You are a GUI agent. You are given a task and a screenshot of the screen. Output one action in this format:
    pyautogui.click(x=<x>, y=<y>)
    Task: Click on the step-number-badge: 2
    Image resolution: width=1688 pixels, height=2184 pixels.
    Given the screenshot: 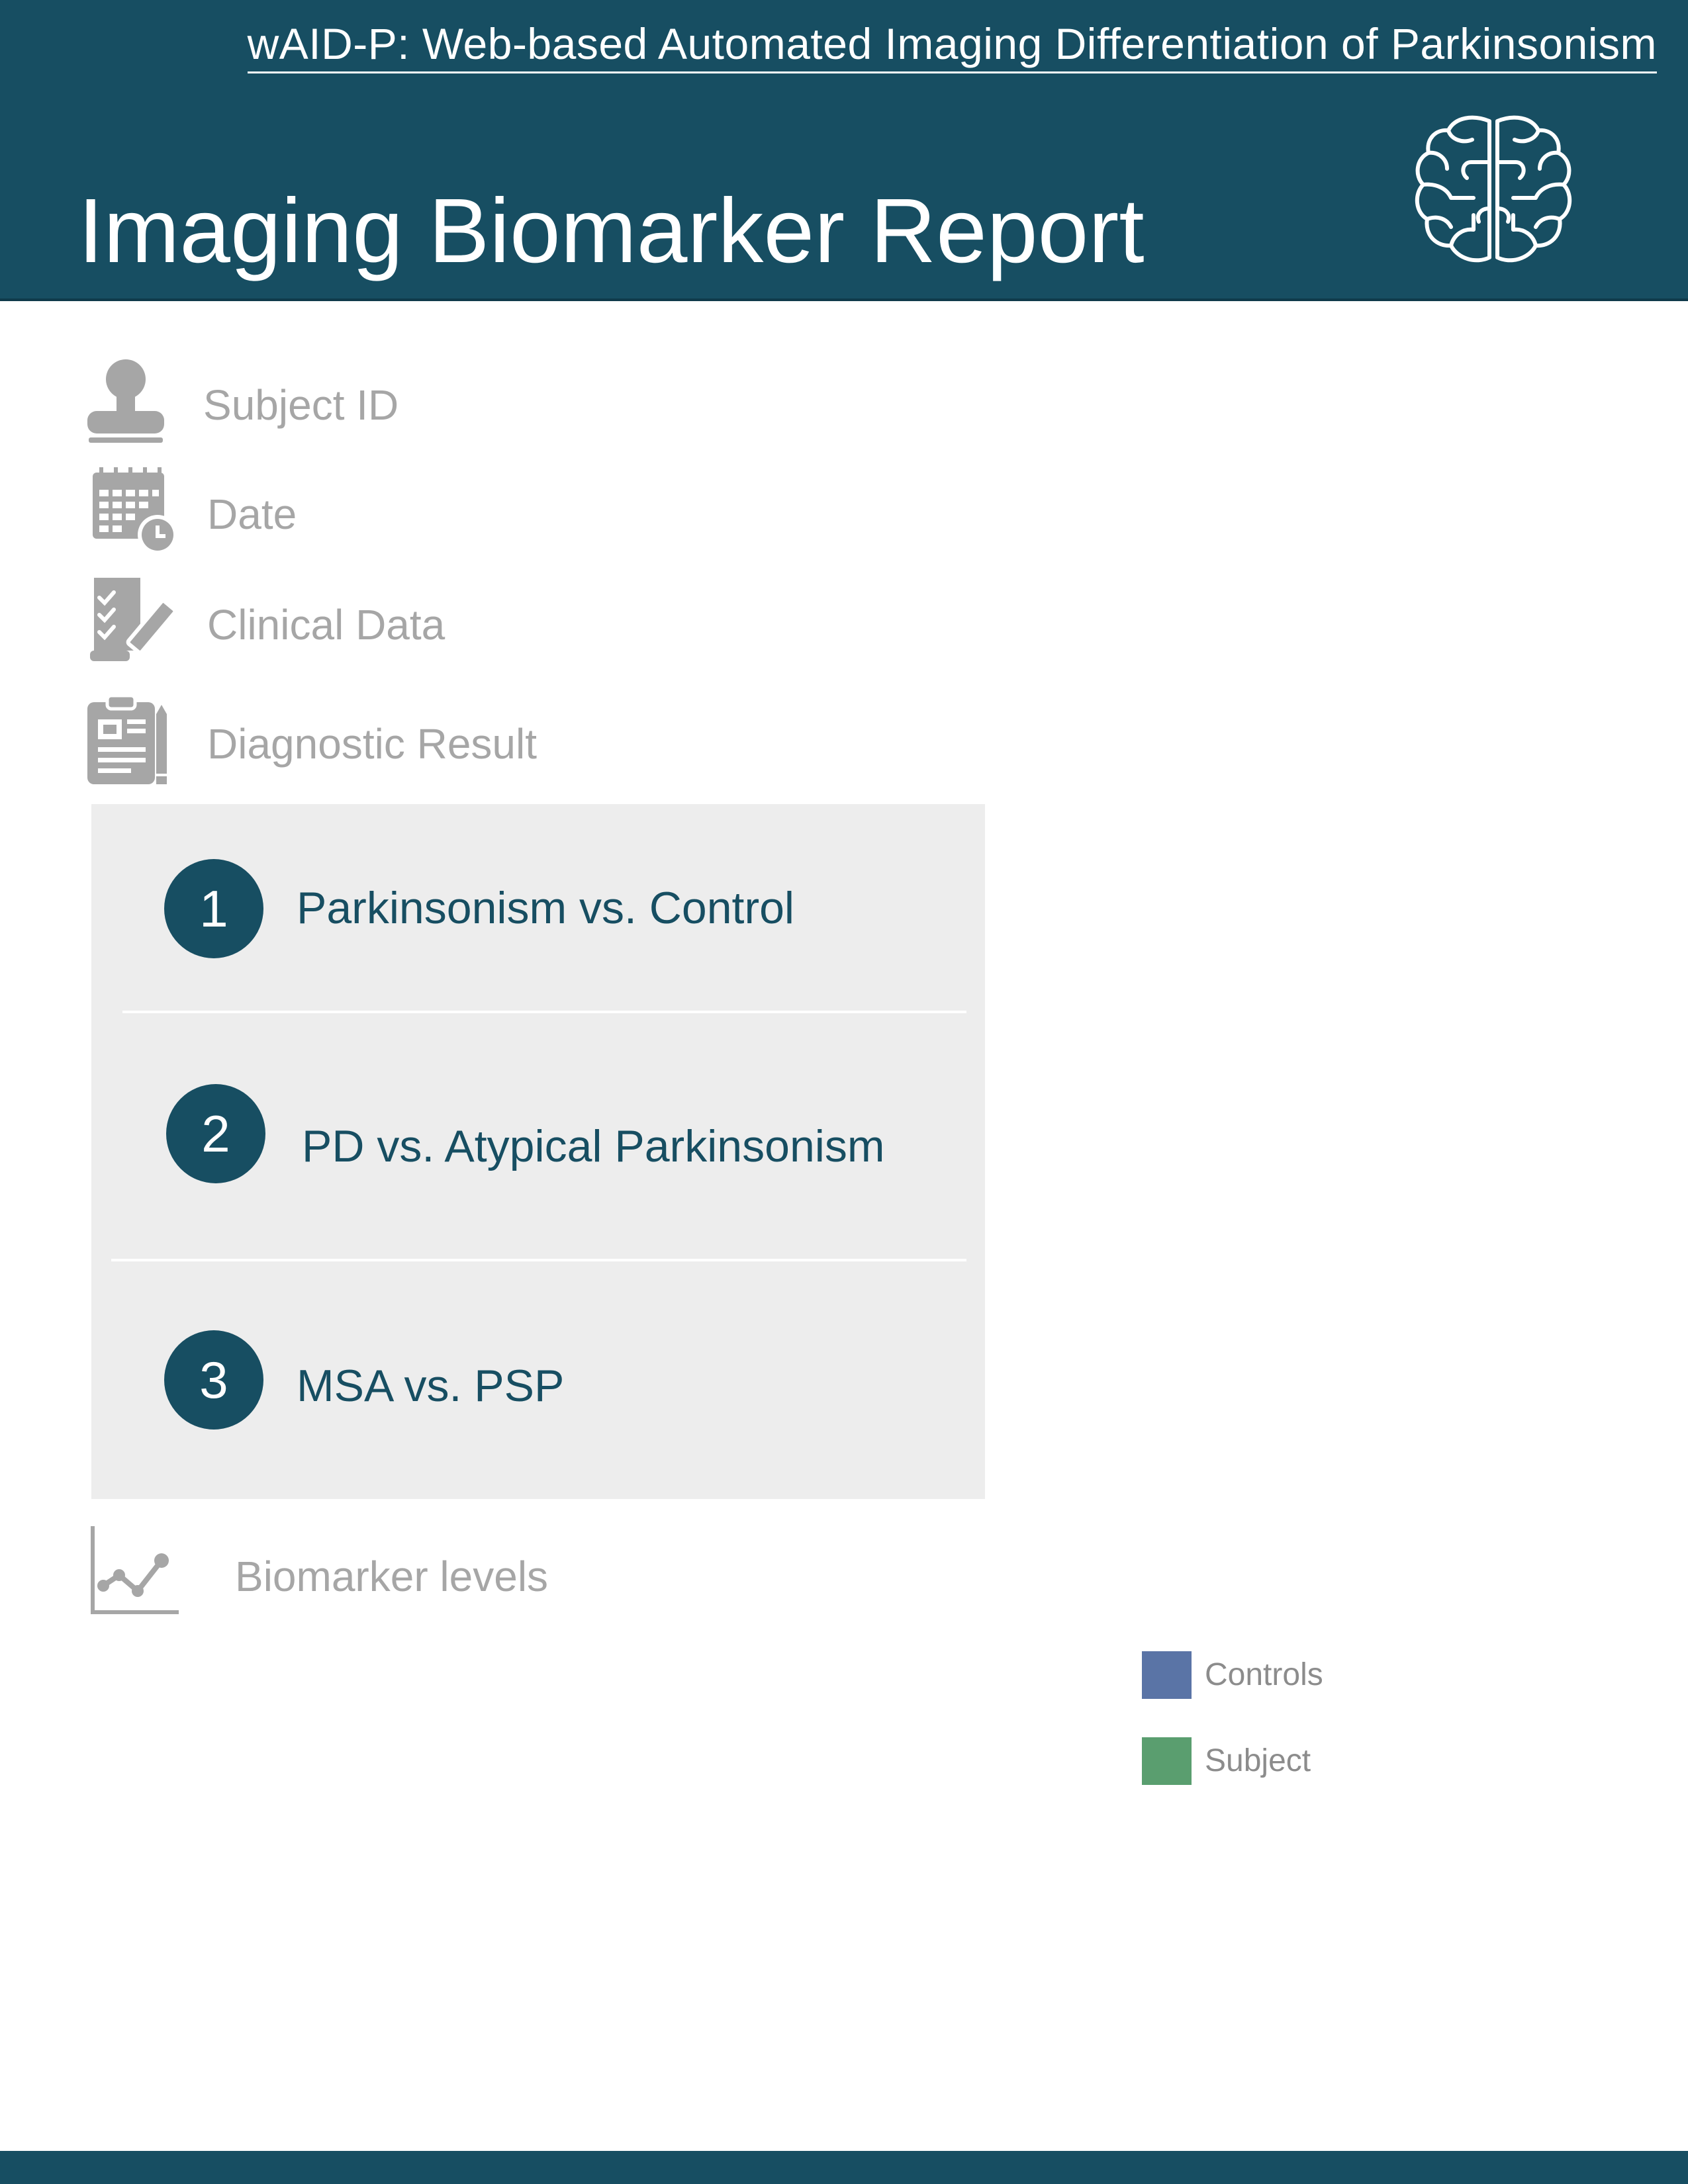 What is the action you would take?
    pyautogui.click(x=215, y=1133)
    